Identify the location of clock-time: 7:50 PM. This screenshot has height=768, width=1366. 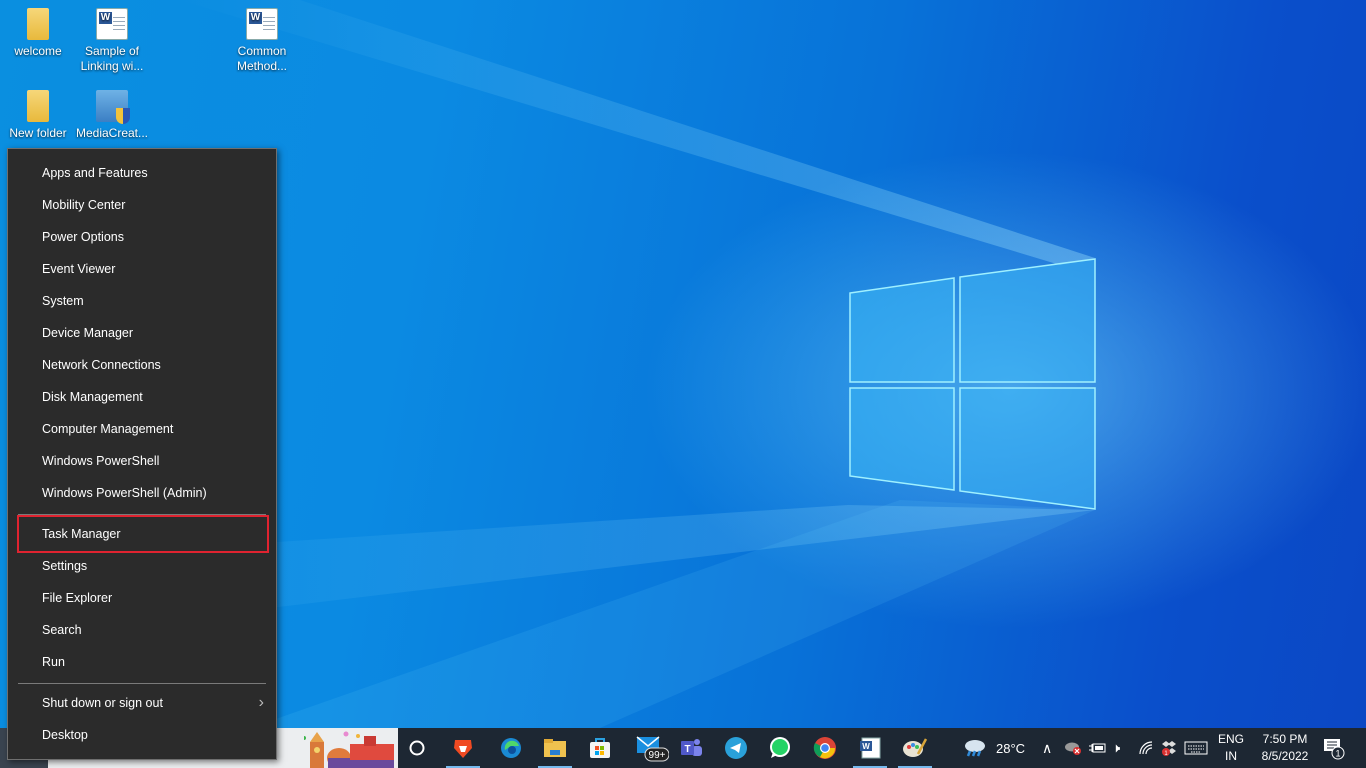
(1285, 739).